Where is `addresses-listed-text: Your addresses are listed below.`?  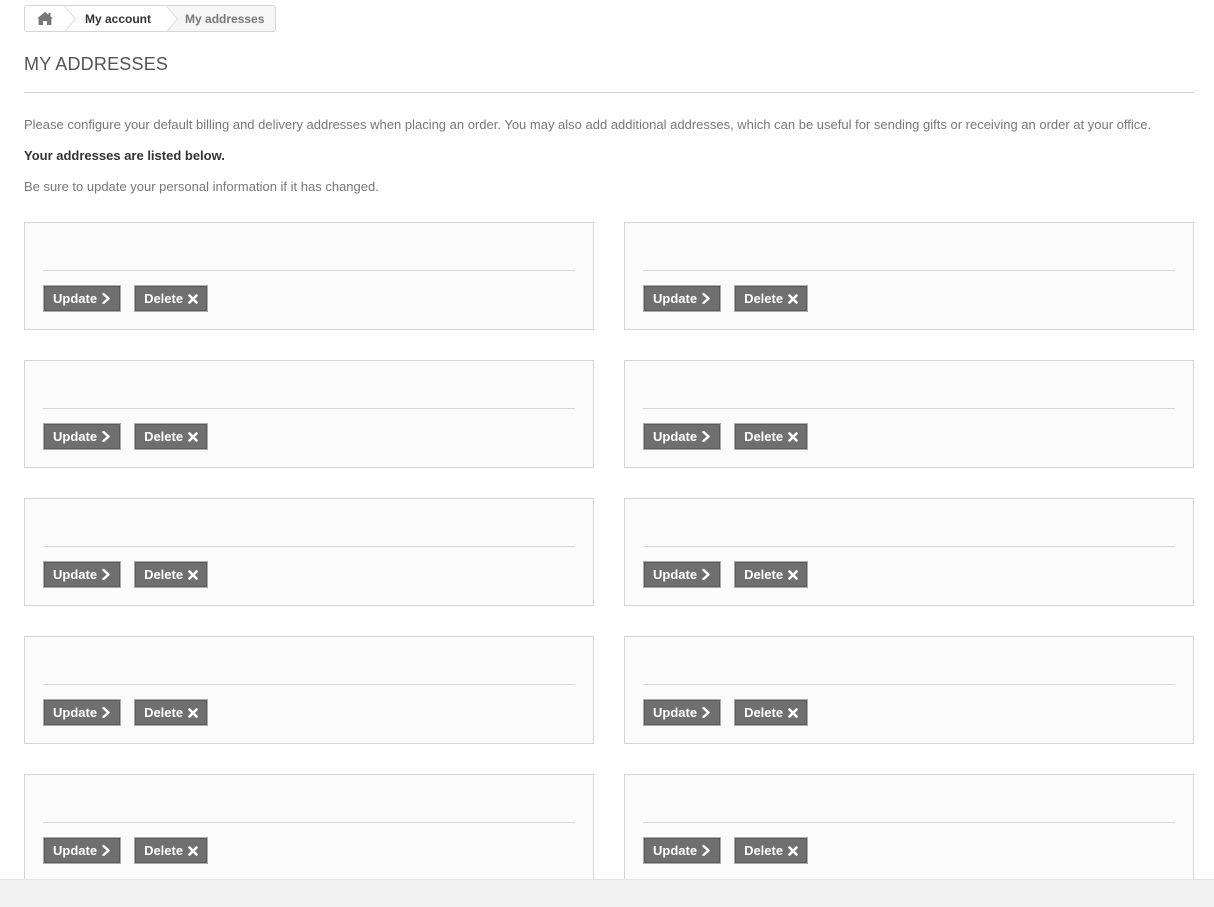
addresses-listed-text: Your addresses are listed below. is located at coordinates (124, 155).